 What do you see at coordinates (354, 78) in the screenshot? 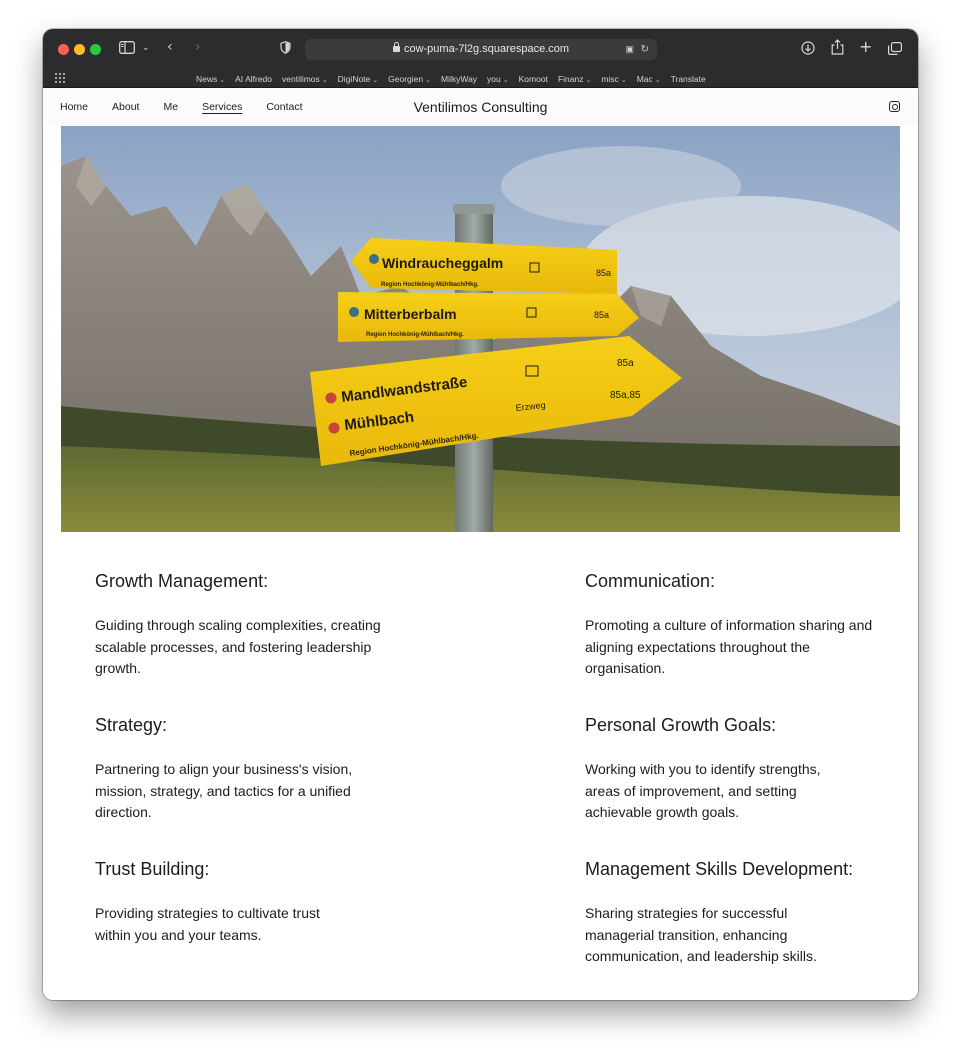
I see `bookmark-label: DigiNote` at bounding box center [354, 78].